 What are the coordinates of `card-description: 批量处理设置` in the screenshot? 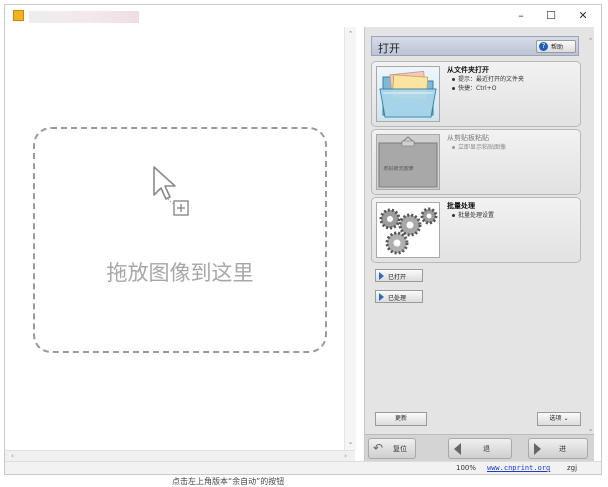 It's located at (473, 215).